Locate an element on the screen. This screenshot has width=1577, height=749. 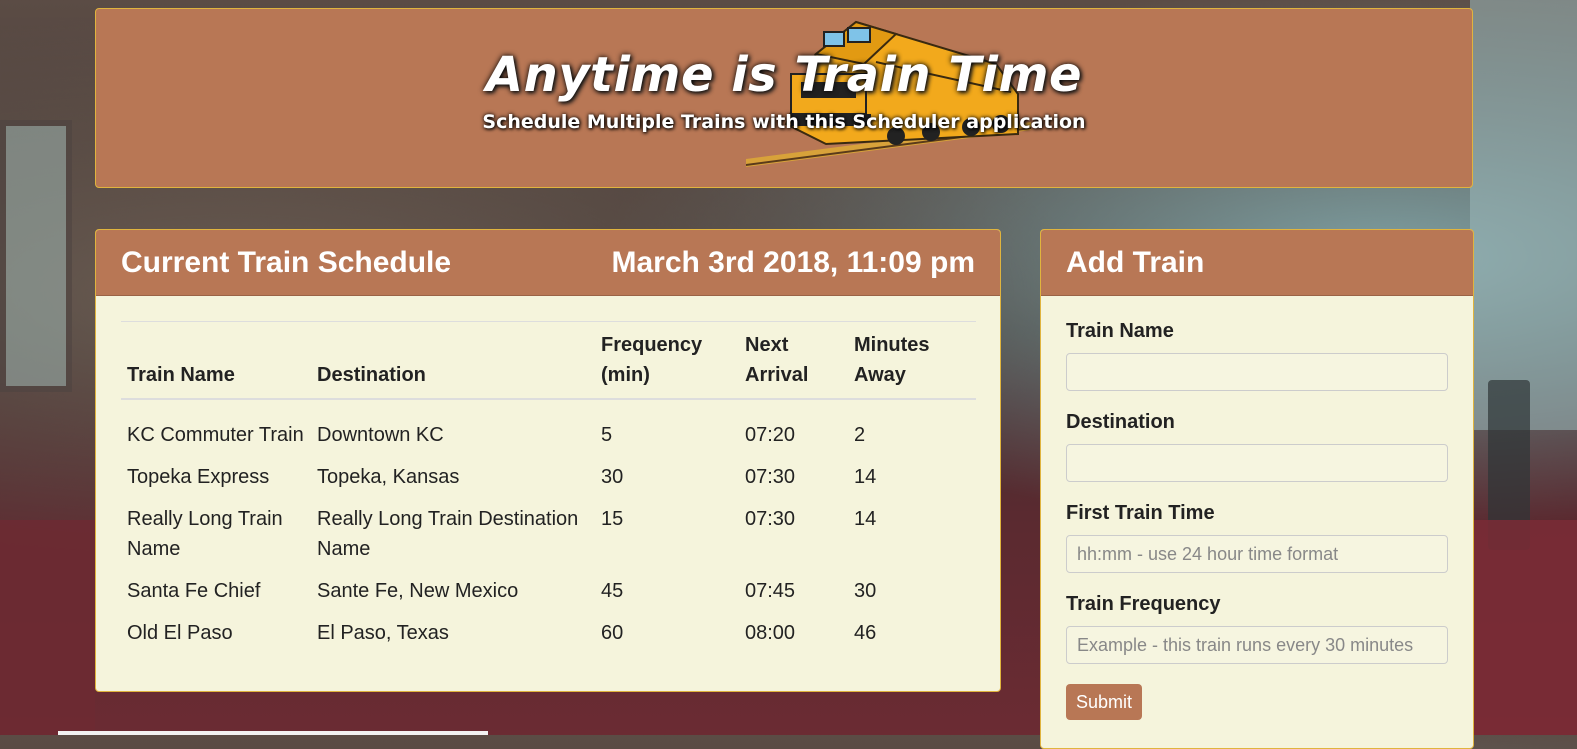
column-header-train-name: Train Name is located at coordinates (216, 360).